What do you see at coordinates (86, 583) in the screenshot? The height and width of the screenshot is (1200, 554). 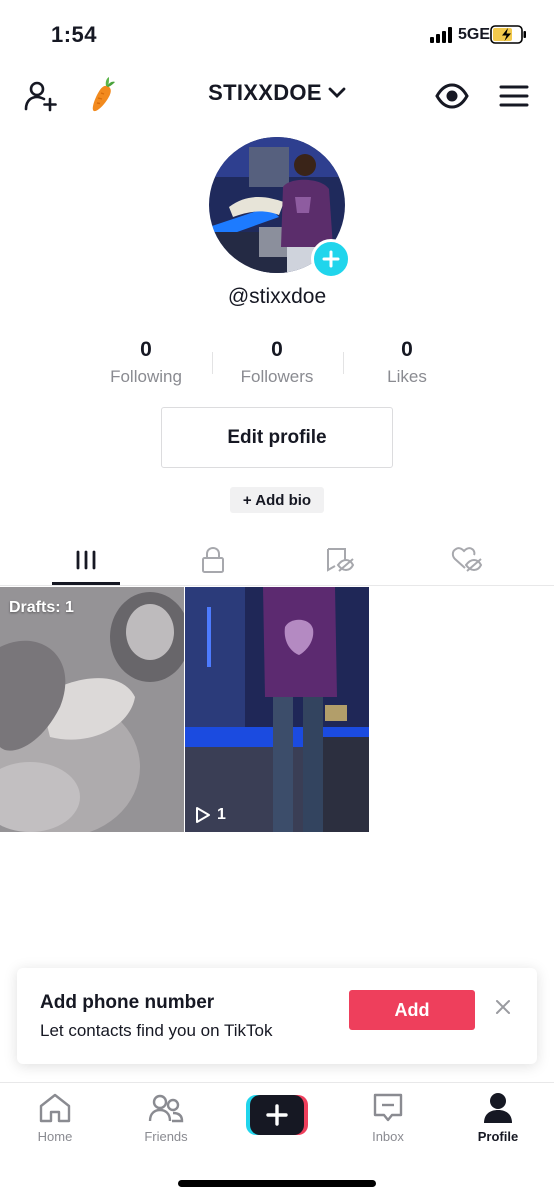 I see `active-tab-indicator` at bounding box center [86, 583].